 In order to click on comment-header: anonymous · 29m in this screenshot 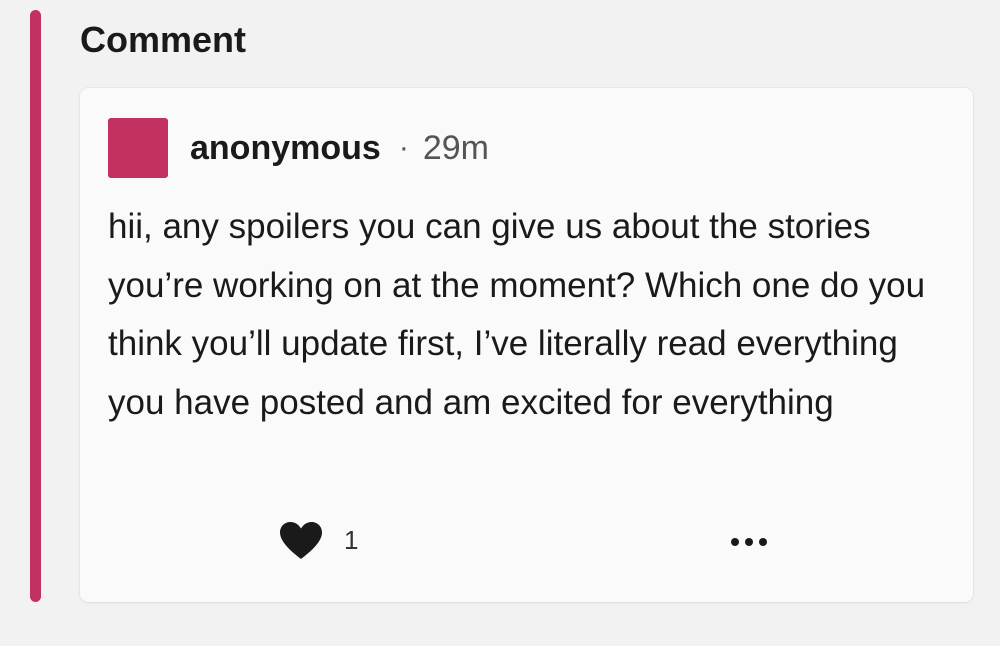, I will do `click(298, 148)`.